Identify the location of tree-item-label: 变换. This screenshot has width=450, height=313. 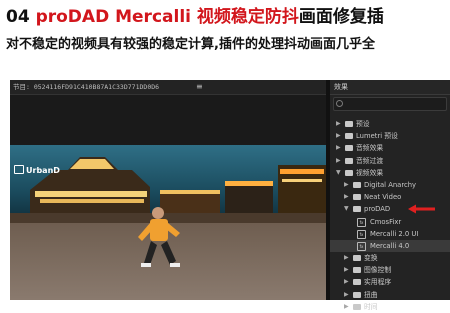
(371, 258).